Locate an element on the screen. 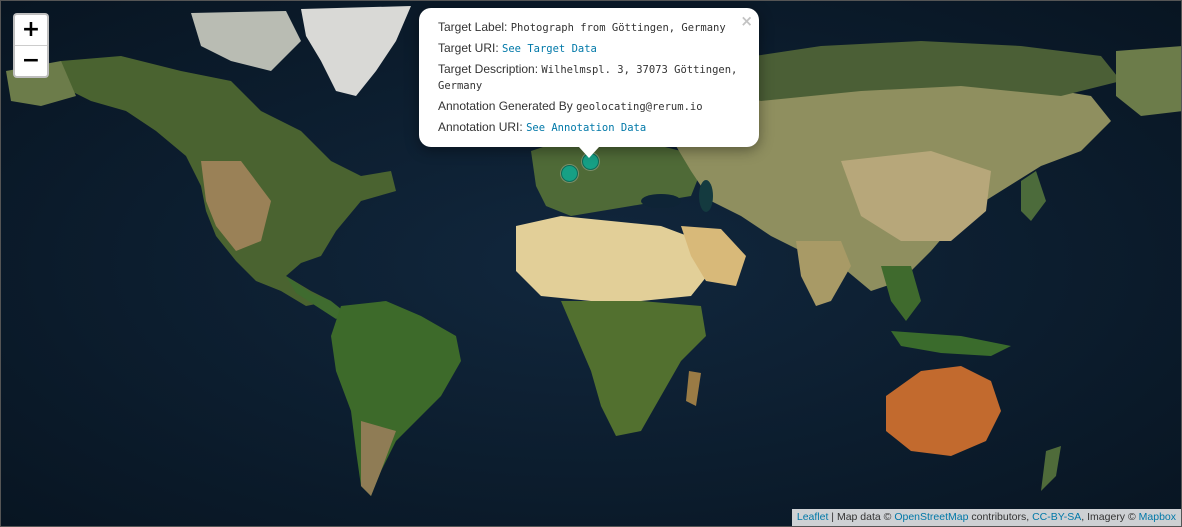 This screenshot has width=1182, height=527. target-description-key: Target Description: is located at coordinates (488, 69).